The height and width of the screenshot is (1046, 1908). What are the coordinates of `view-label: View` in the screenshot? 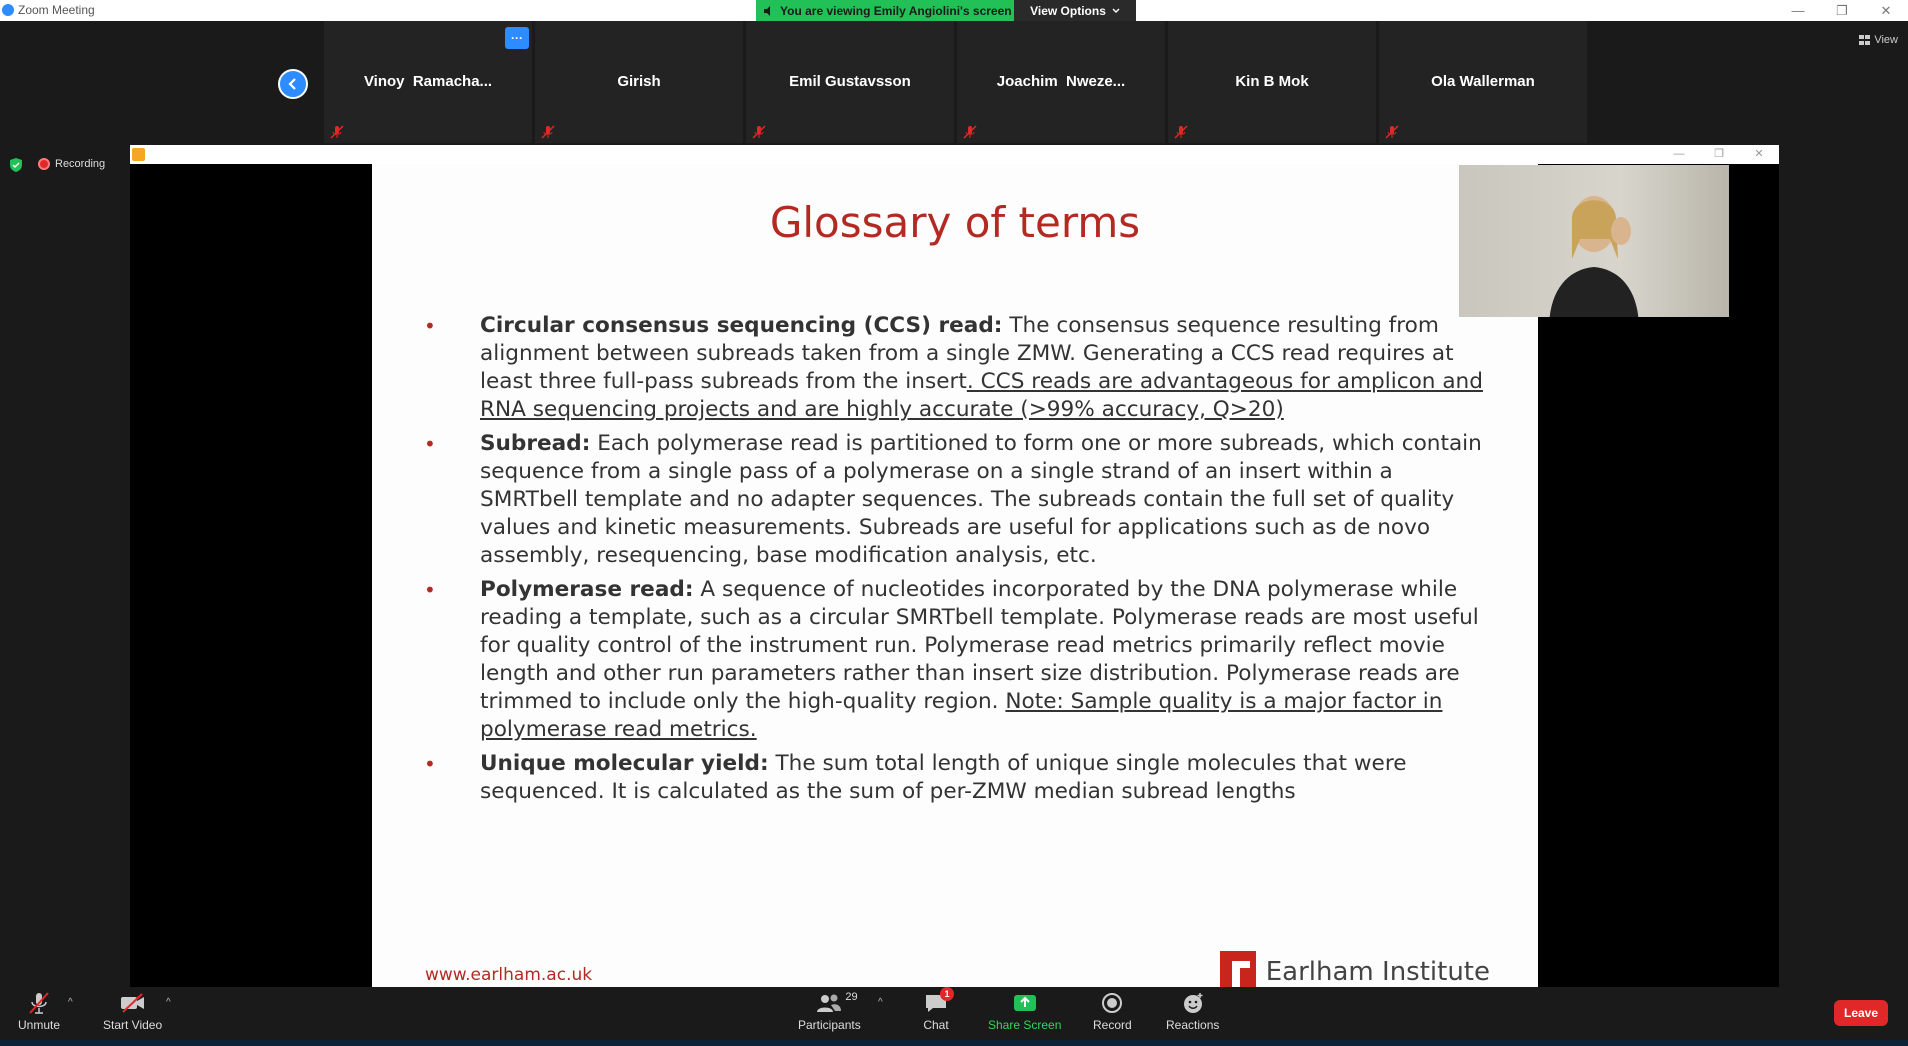 It's located at (1886, 40).